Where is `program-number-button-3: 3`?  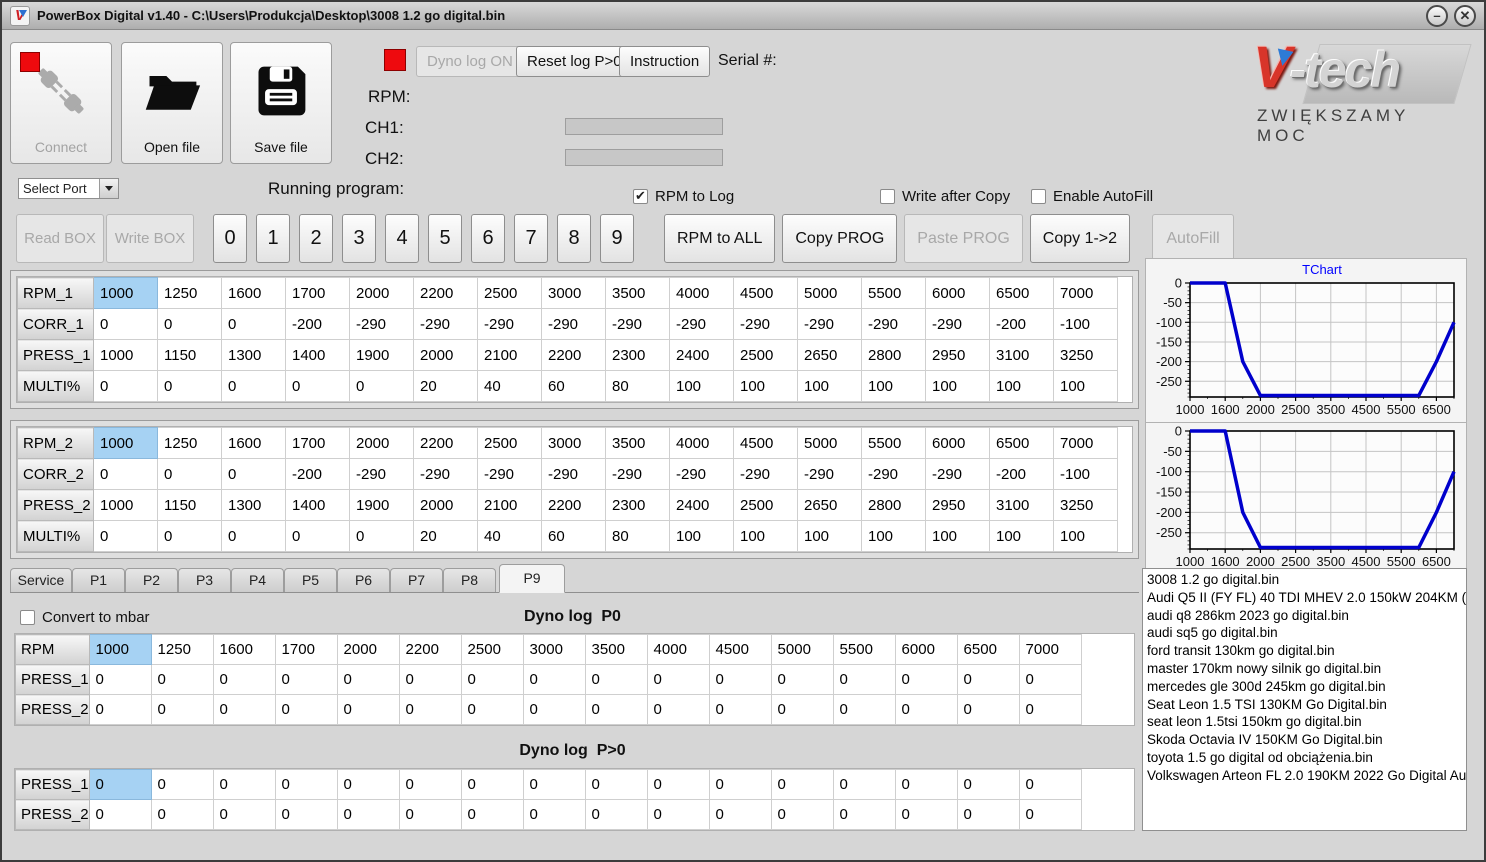 program-number-button-3: 3 is located at coordinates (359, 238).